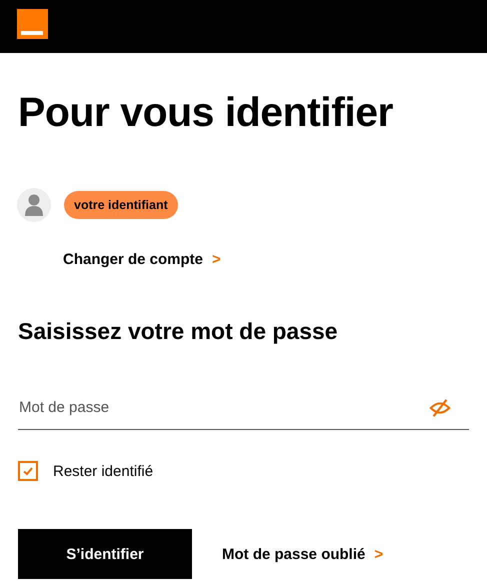  Describe the element at coordinates (121, 205) in the screenshot. I see `identifier-badge: votre identifiant` at that location.